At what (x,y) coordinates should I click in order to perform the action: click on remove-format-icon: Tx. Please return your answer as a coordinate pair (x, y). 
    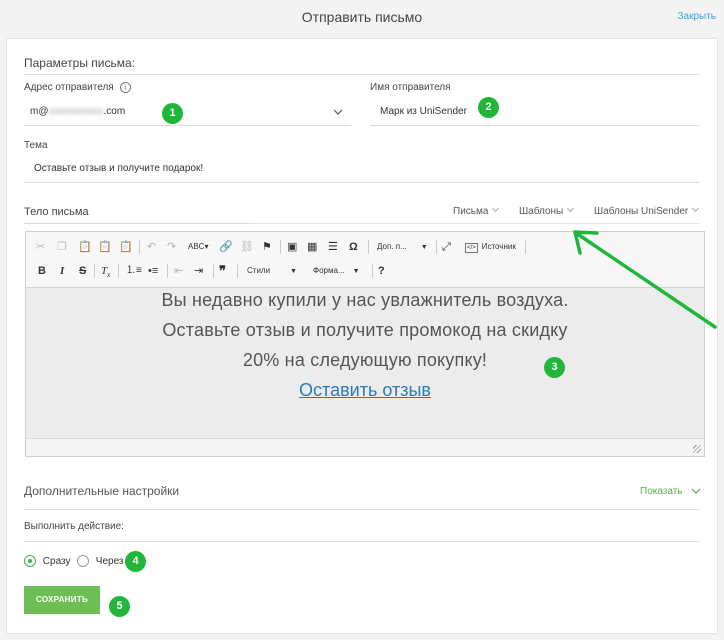
    Looking at the image, I should click on (105, 271).